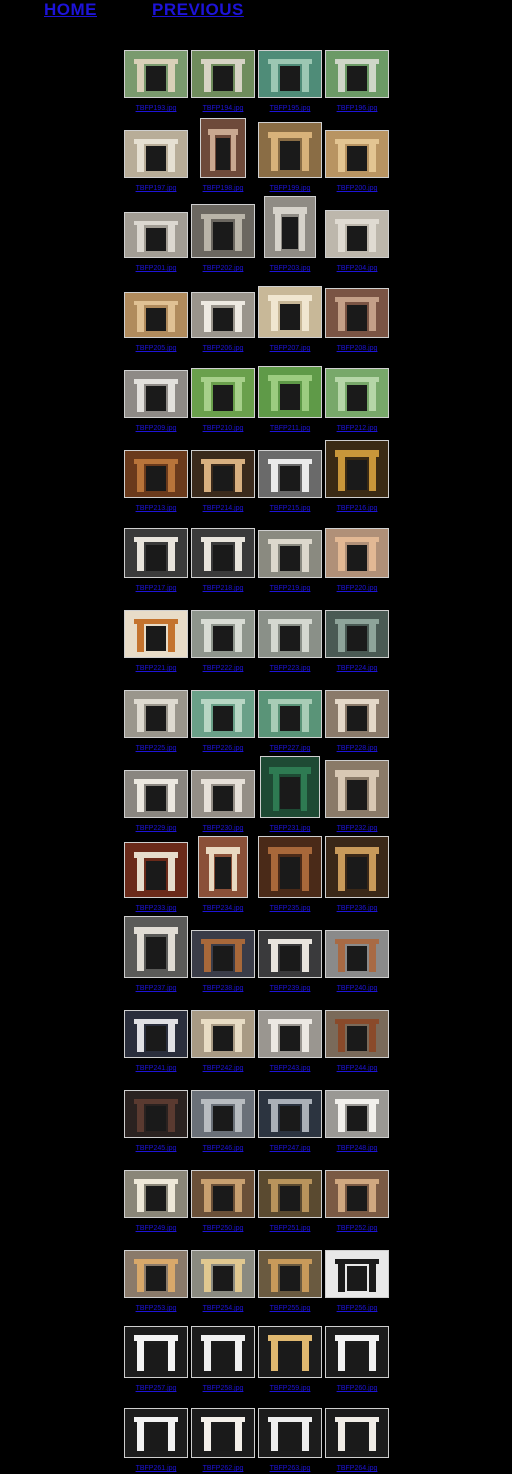 The height and width of the screenshot is (1474, 512). What do you see at coordinates (223, 268) in the screenshot?
I see `file-name-link: TBFP202.jpg` at bounding box center [223, 268].